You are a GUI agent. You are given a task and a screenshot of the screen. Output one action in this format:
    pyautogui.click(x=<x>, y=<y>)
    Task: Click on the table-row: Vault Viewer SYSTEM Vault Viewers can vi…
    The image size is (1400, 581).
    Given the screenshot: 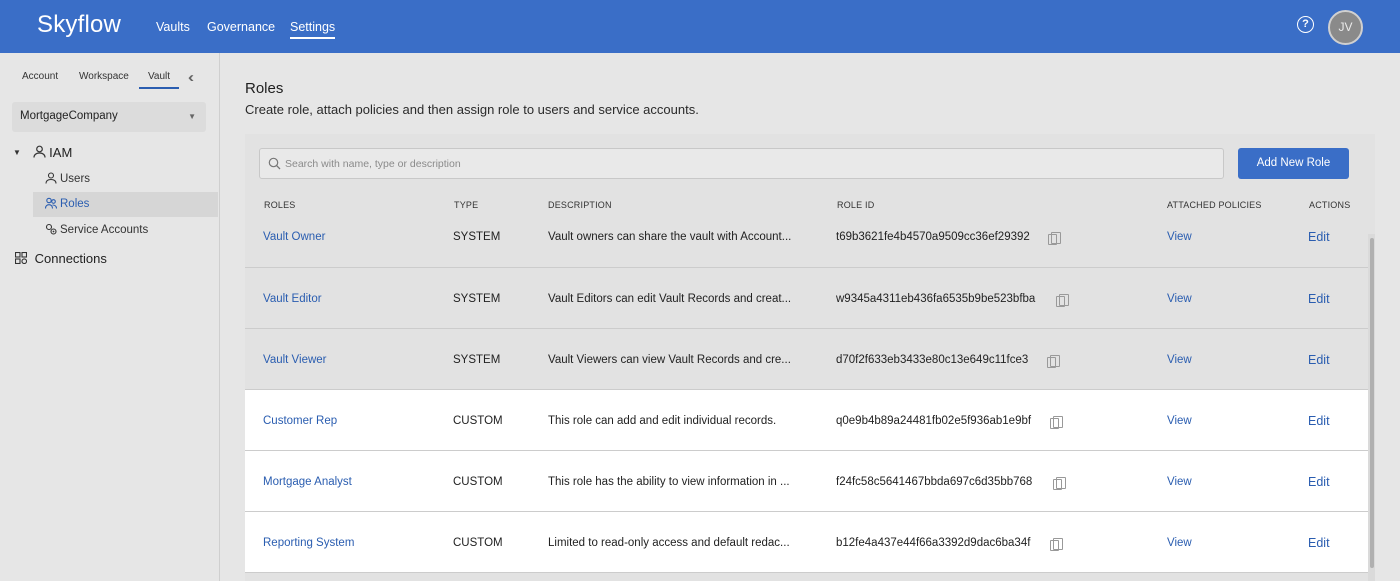 What is the action you would take?
    pyautogui.click(x=806, y=359)
    